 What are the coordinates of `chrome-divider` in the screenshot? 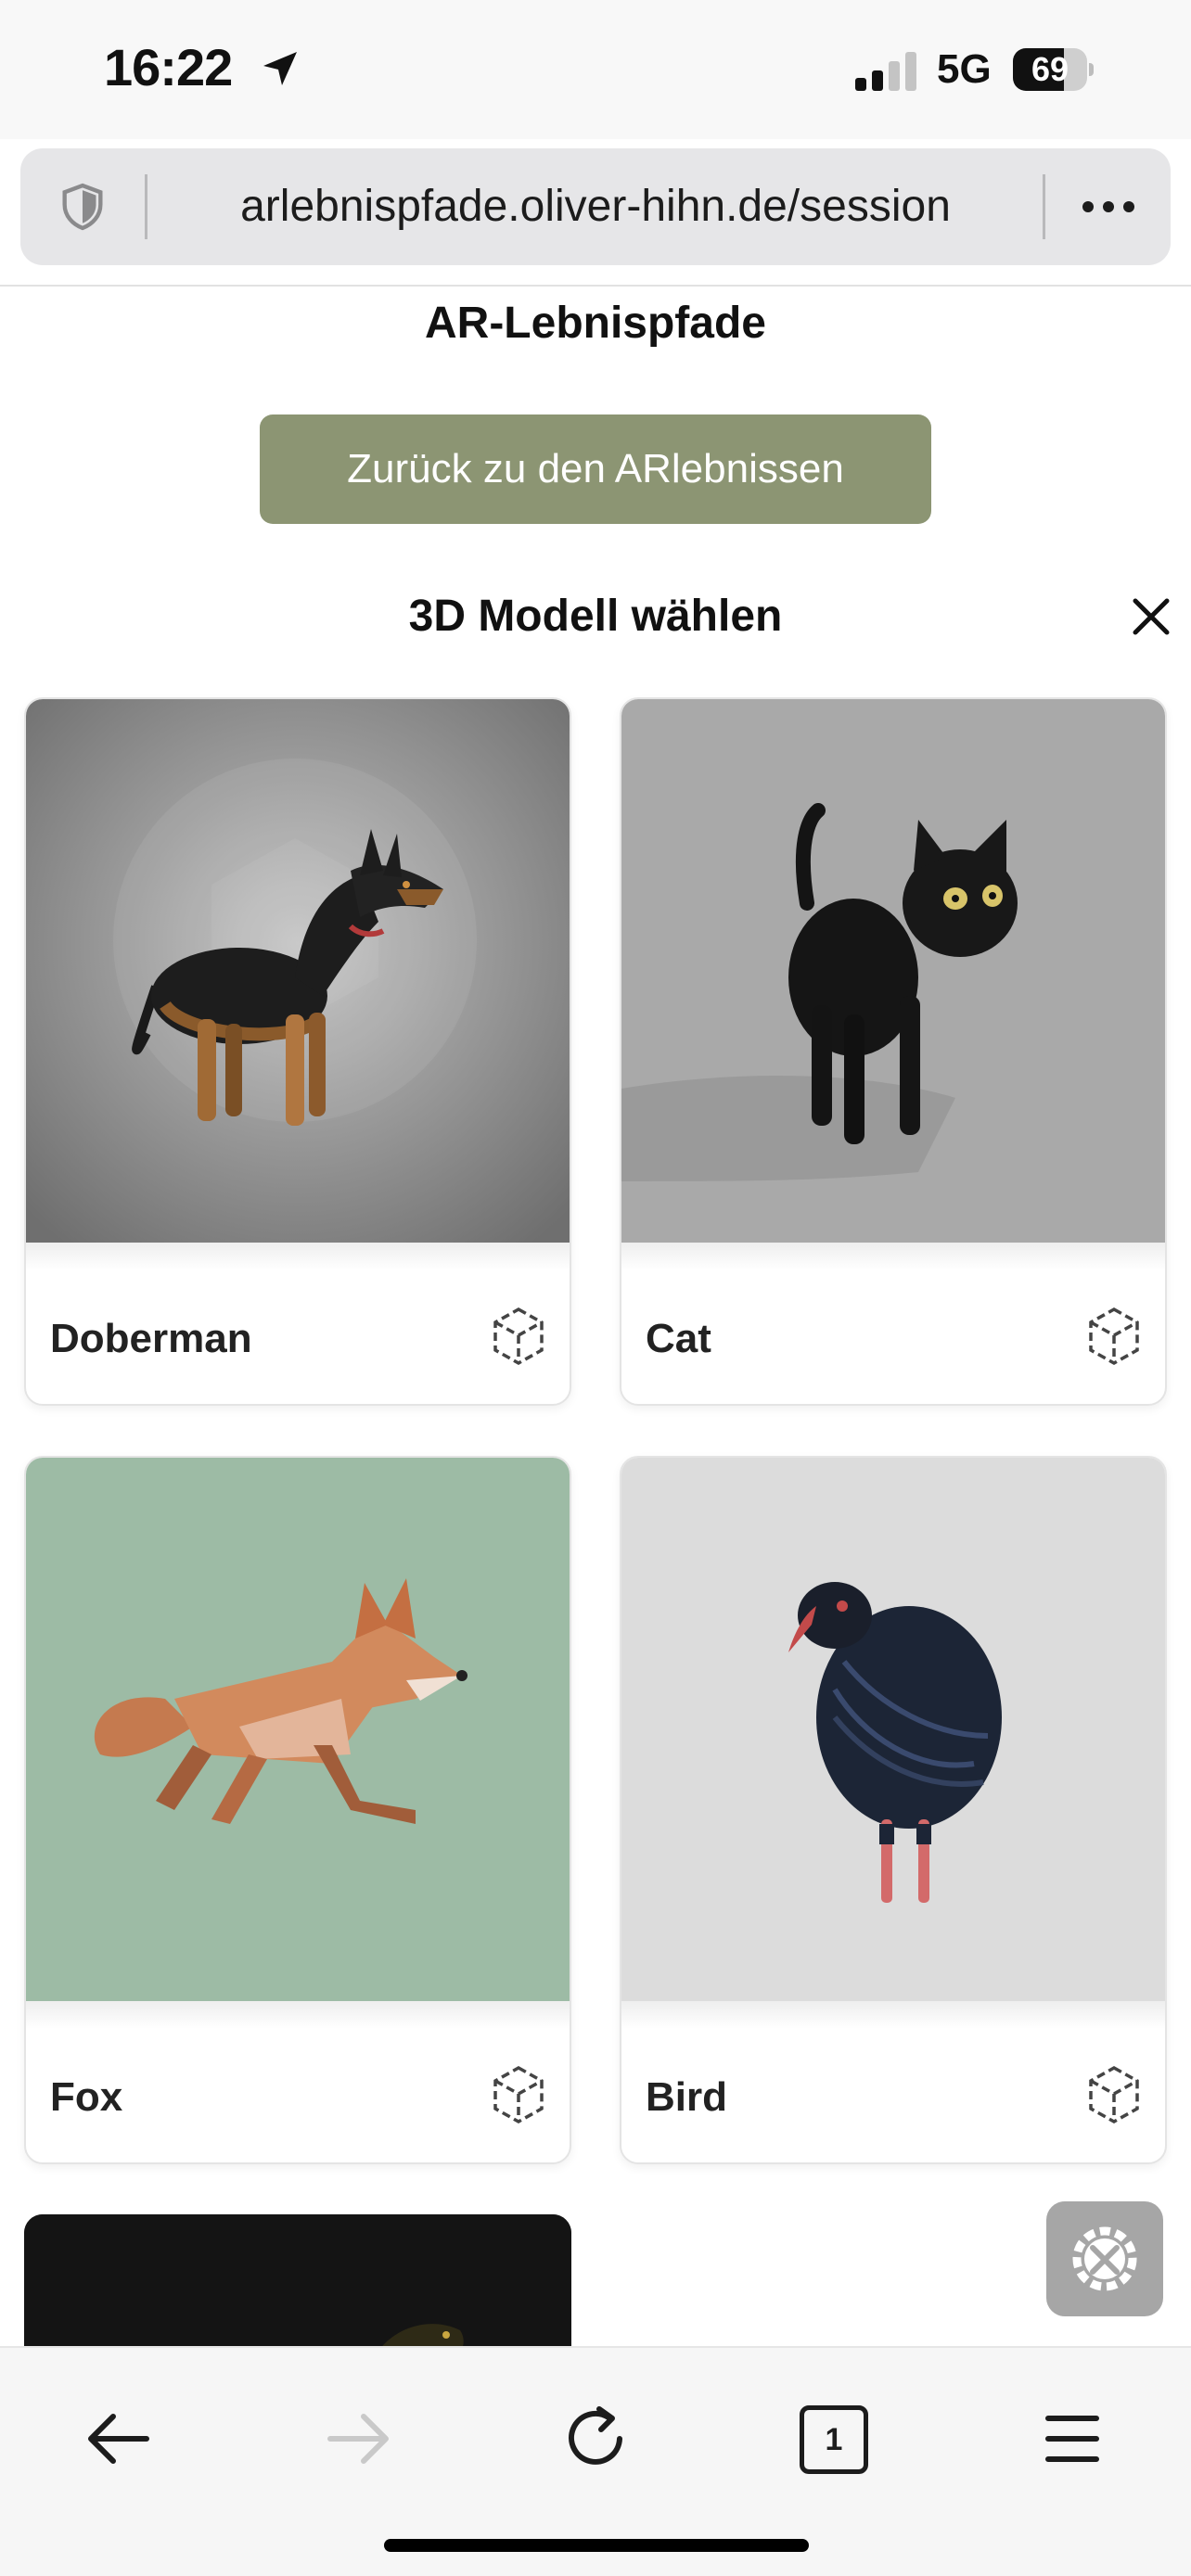 It's located at (595, 286).